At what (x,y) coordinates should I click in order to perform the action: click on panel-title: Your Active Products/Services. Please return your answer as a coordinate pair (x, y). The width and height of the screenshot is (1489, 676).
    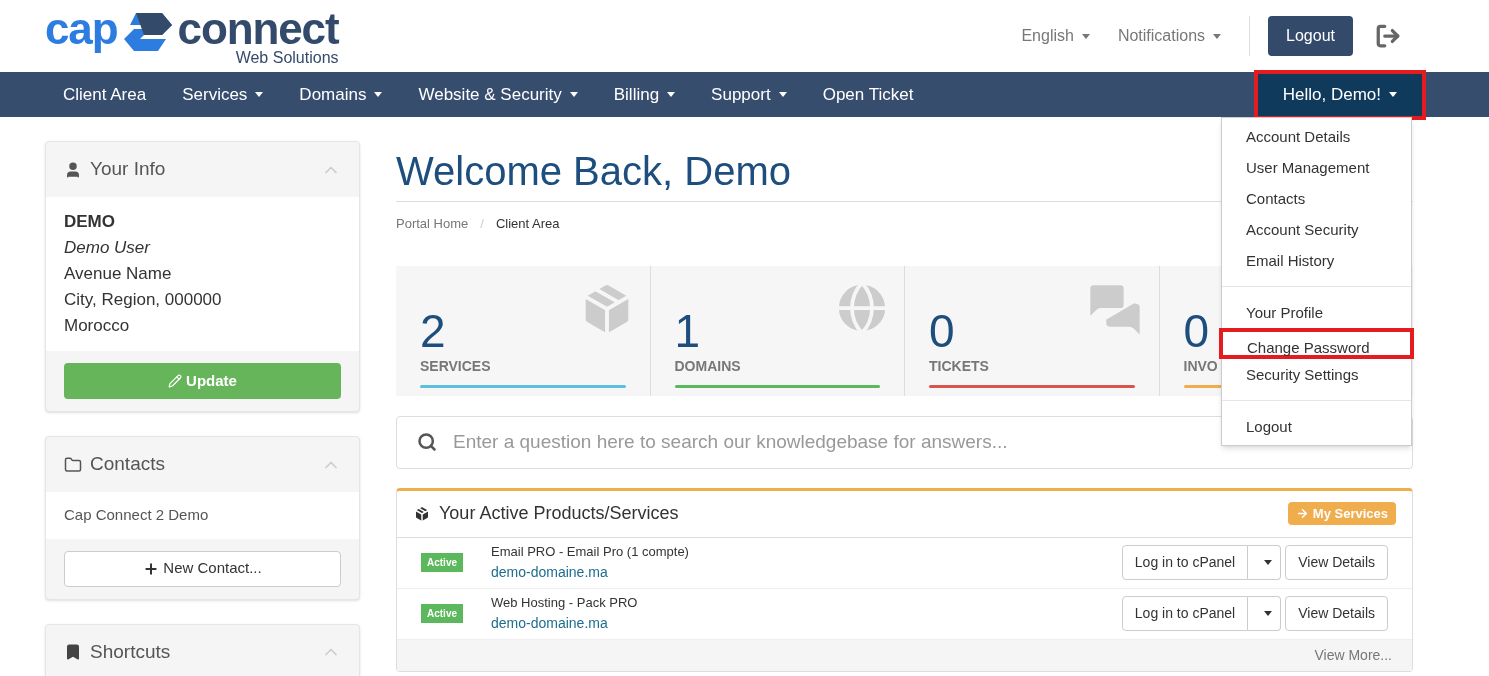
    Looking at the image, I should click on (559, 513).